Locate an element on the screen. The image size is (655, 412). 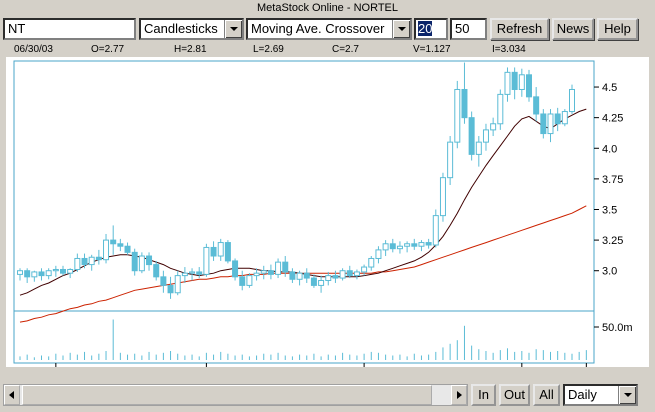
window-title: MetaStock Online - NORTEL is located at coordinates (327, 8).